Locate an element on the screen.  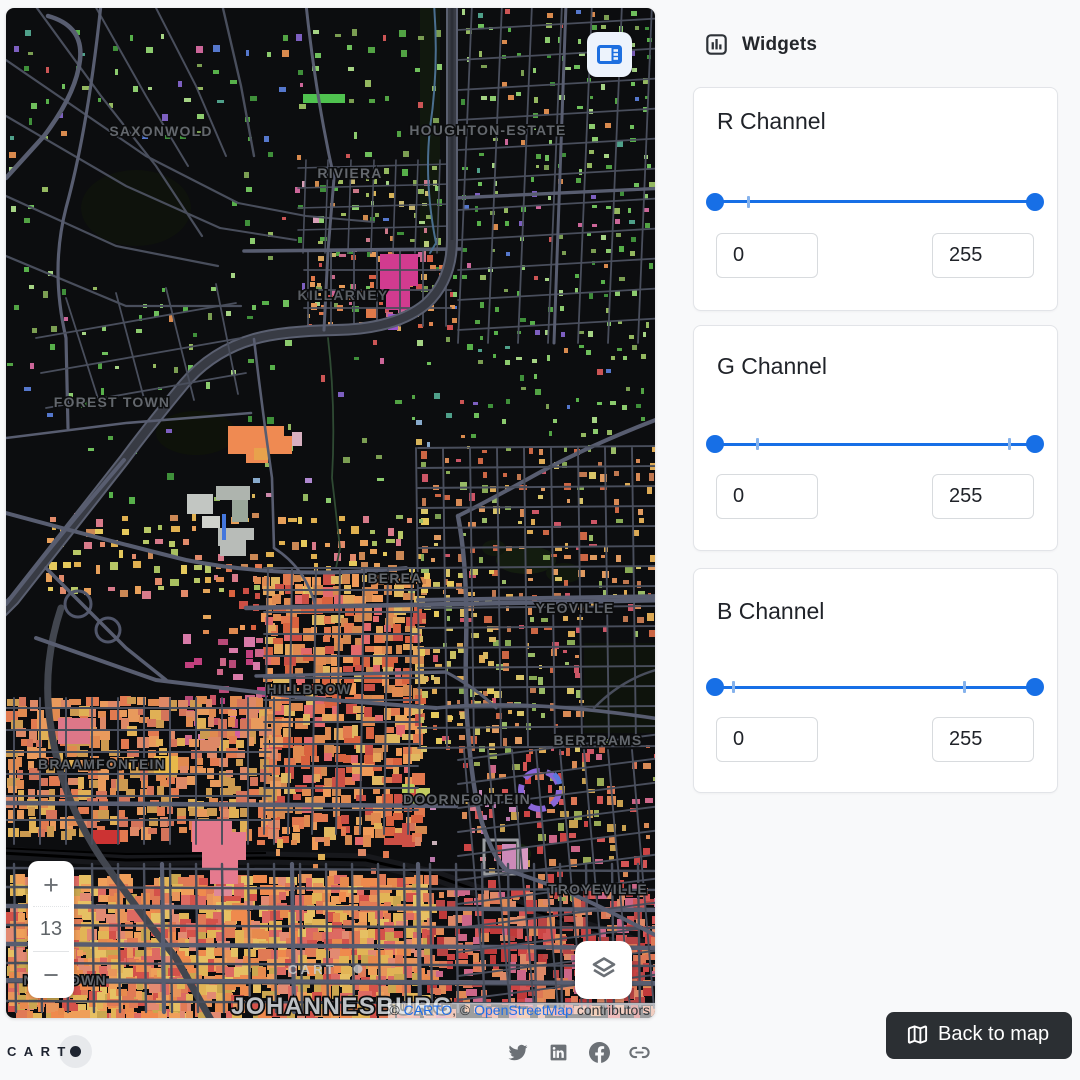
svg-text:© CARTO, © OpenStreetMap contr: © CARTO, © OpenStreetMap contributors is located at coordinates (519, 1010).